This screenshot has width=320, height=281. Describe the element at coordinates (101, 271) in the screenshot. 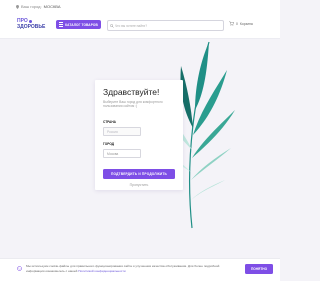

I see `privacy-policy-link: Политикой конфиденциальности` at that location.